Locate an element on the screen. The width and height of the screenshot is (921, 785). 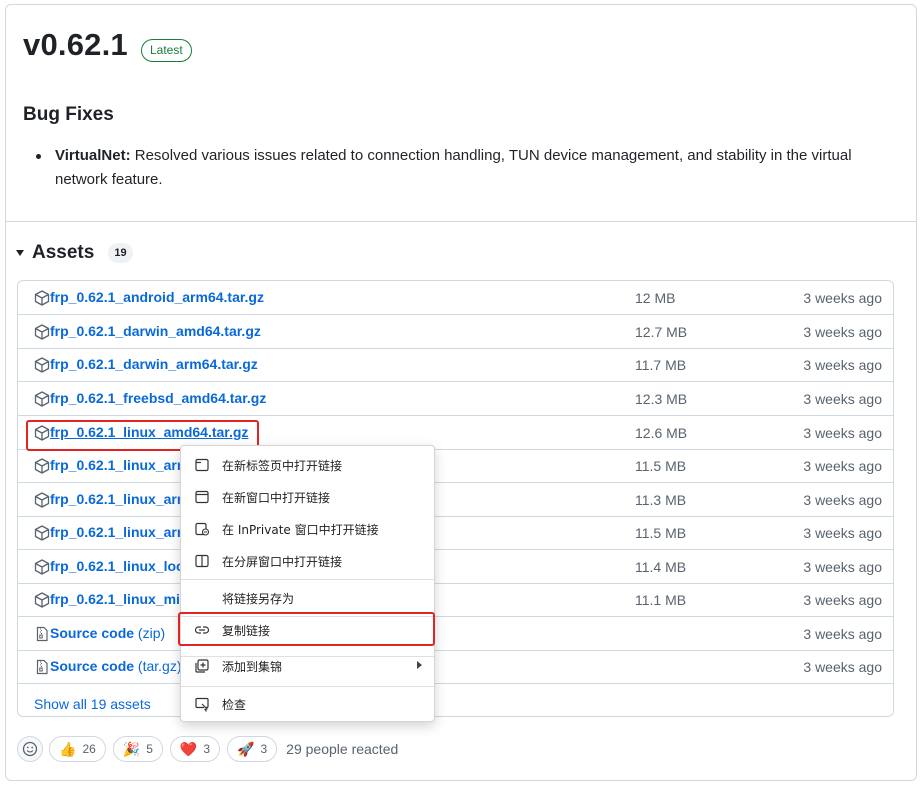
reactions-bar: 👍 26 🎉 5 ❤️ 3 🚀 3 29 people reacted is located at coordinates (207, 749).